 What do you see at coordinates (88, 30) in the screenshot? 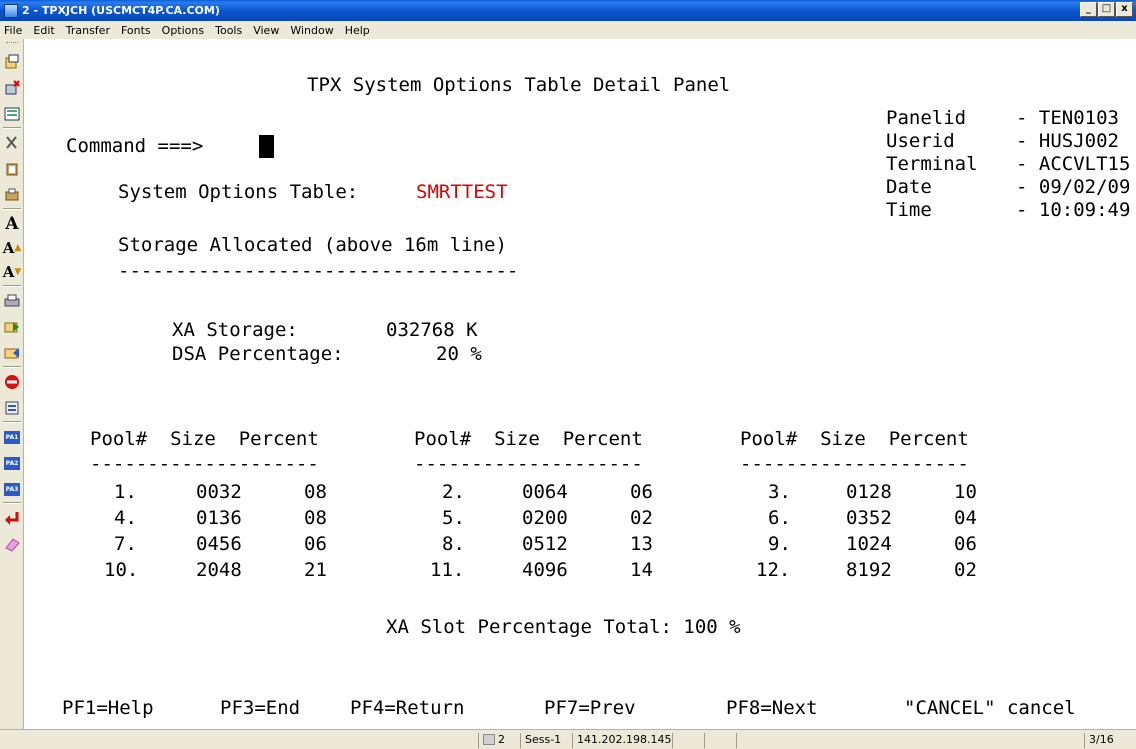
I see `menu-transfer: Transfer` at bounding box center [88, 30].